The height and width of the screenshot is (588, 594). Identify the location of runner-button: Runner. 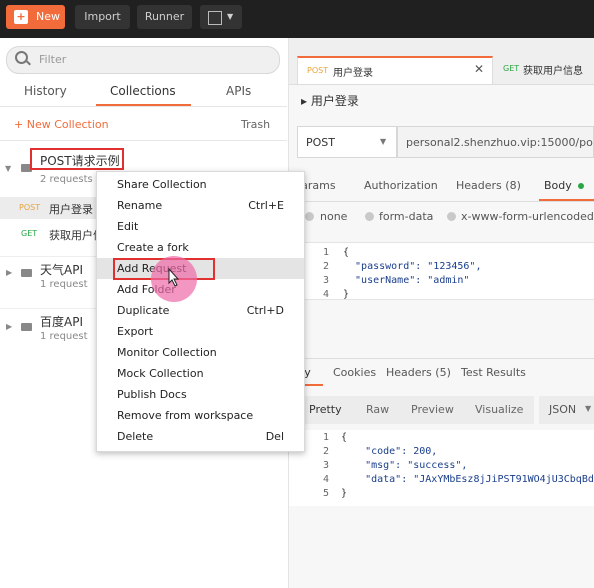
(164, 17).